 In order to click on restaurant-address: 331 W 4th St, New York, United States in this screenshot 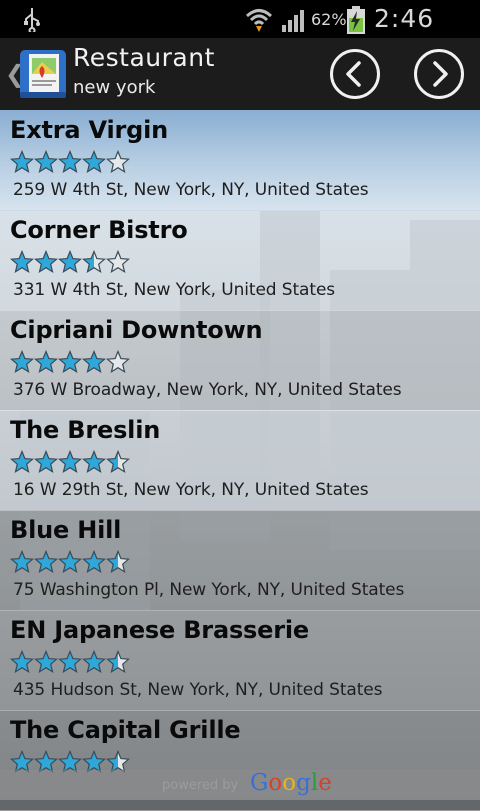, I will do `click(174, 290)`.